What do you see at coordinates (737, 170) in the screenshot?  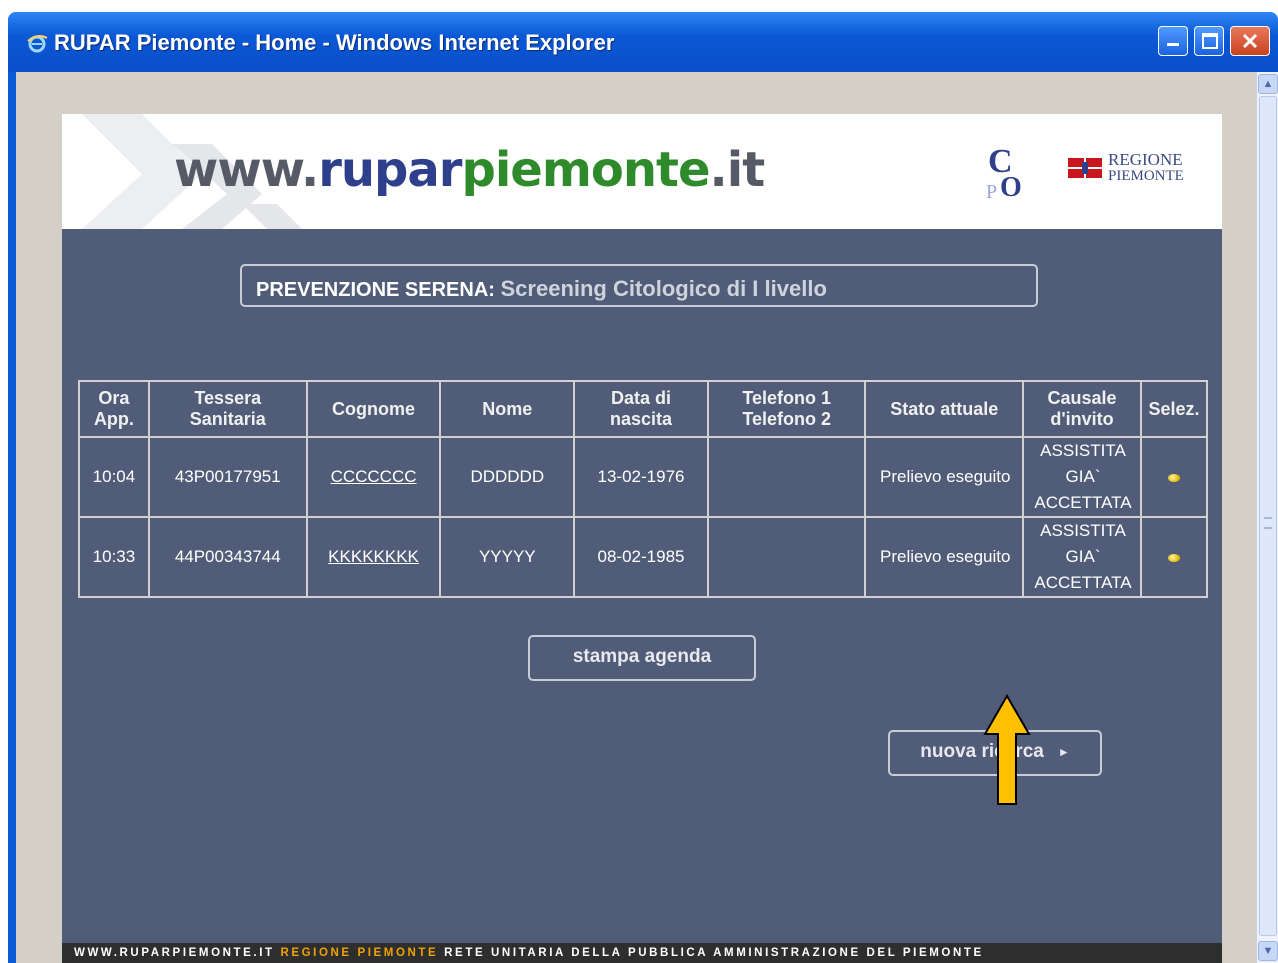 I see `logo-it: .it` at bounding box center [737, 170].